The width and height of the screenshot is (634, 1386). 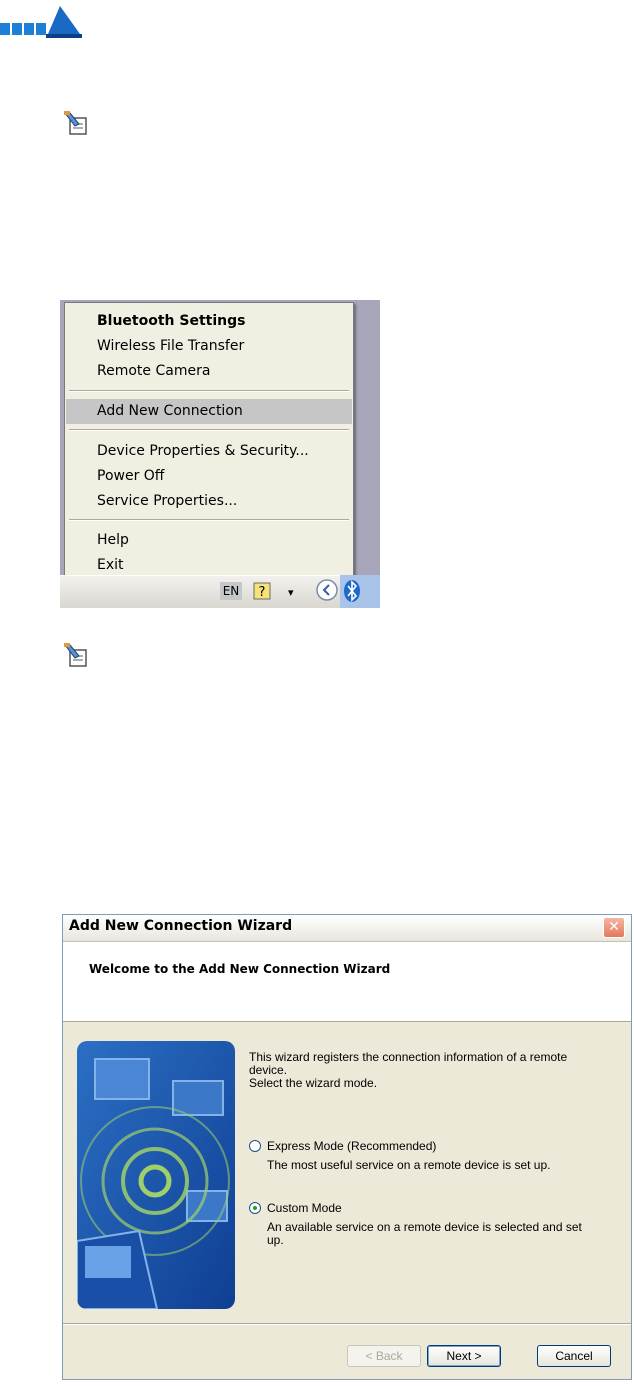 I want to click on intro-line: Select the wizard mode., so click(x=313, y=1083).